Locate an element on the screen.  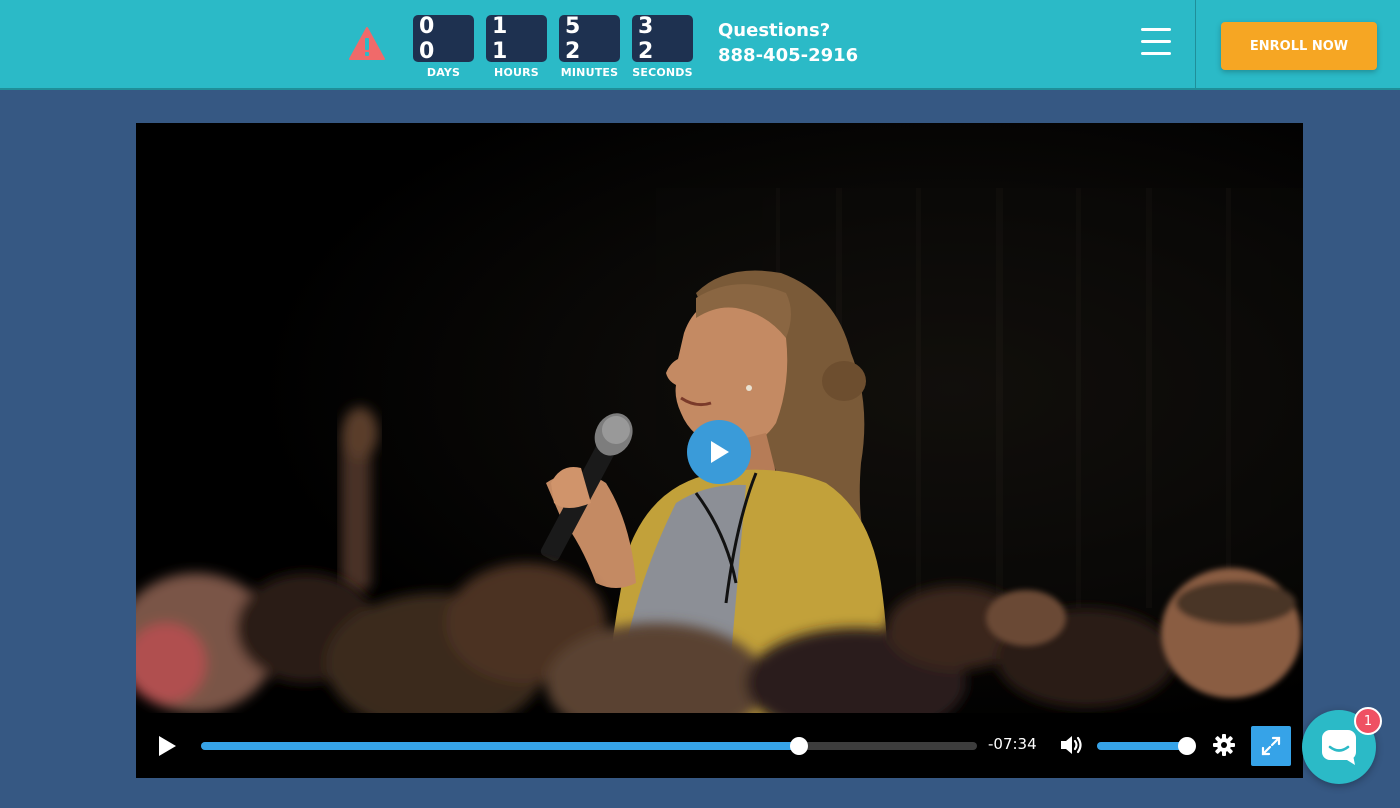
countdown-hours-value: 1 1 is located at coordinates (516, 39).